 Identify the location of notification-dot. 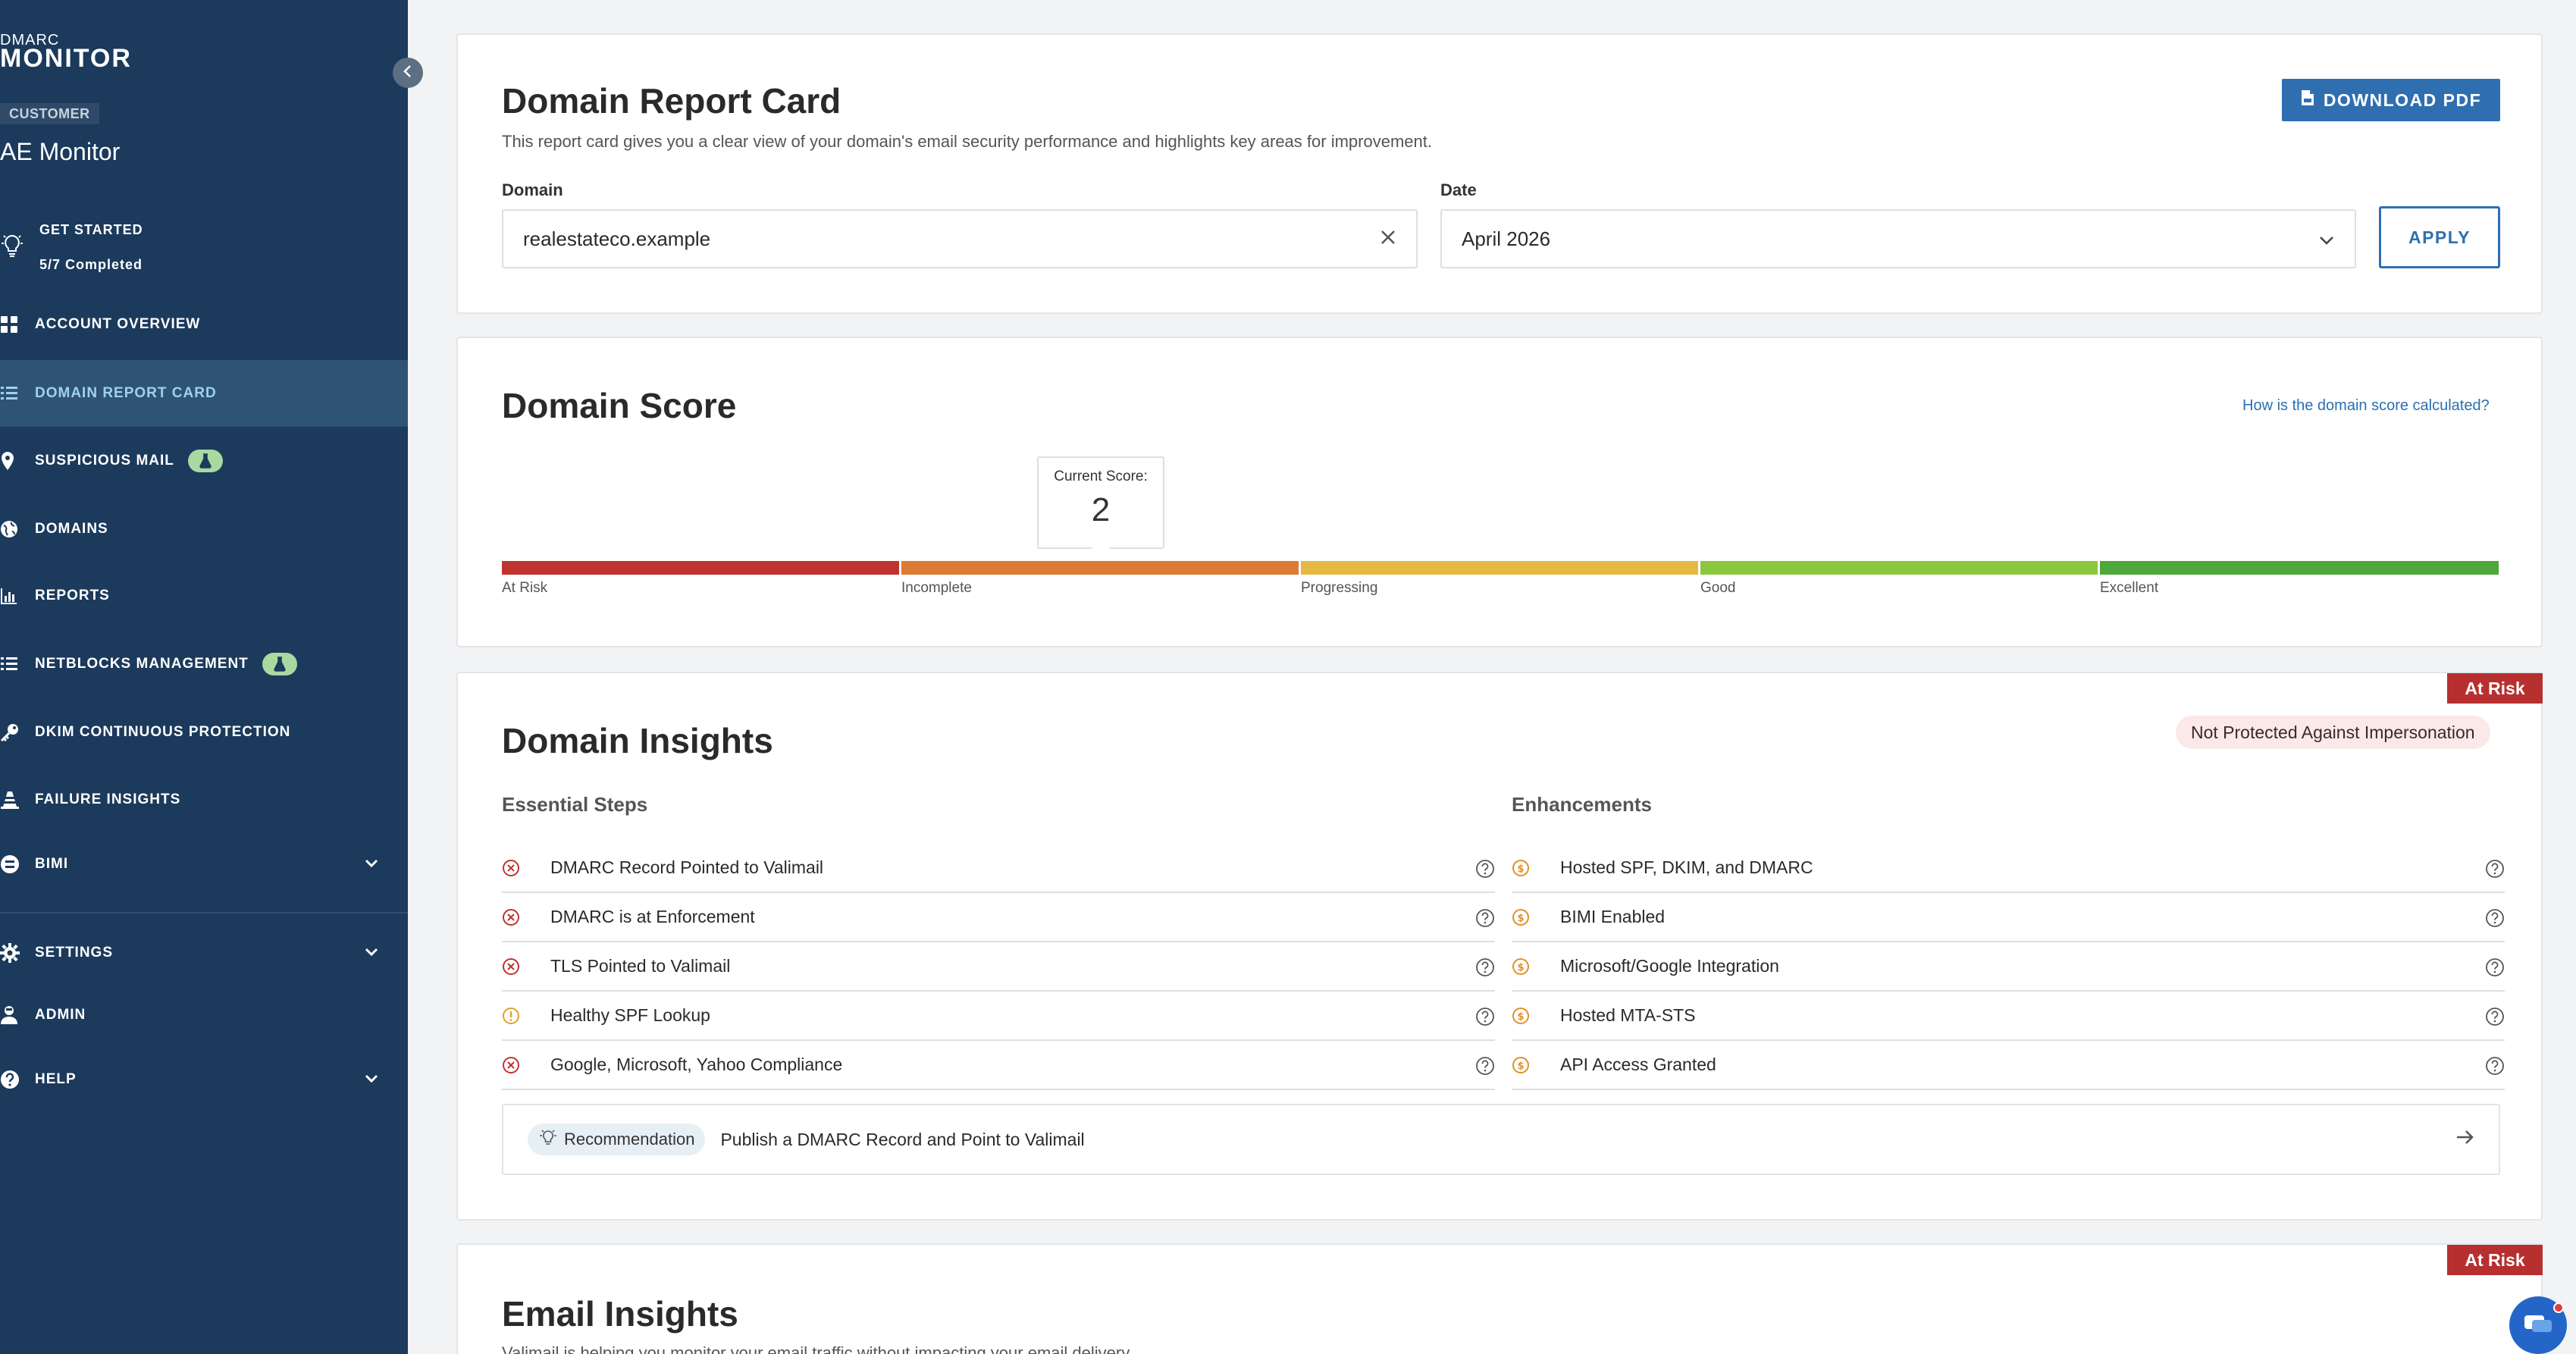
(2558, 1307).